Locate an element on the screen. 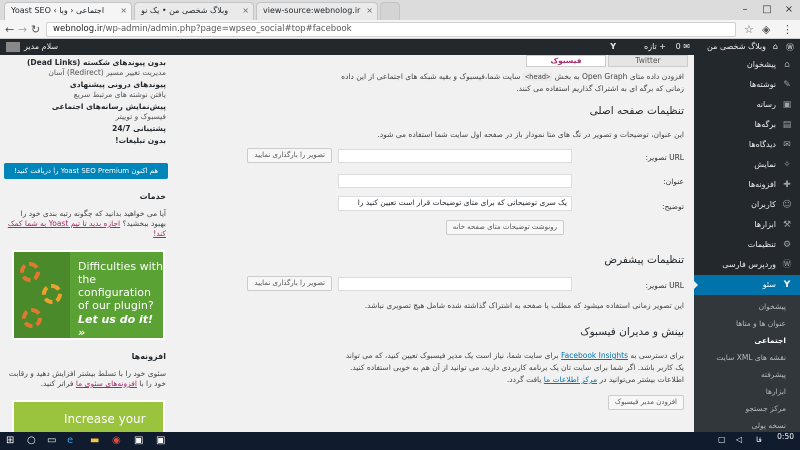  browser-tab: وبلاگ شخصی من • یک نو × is located at coordinates (194, 11).